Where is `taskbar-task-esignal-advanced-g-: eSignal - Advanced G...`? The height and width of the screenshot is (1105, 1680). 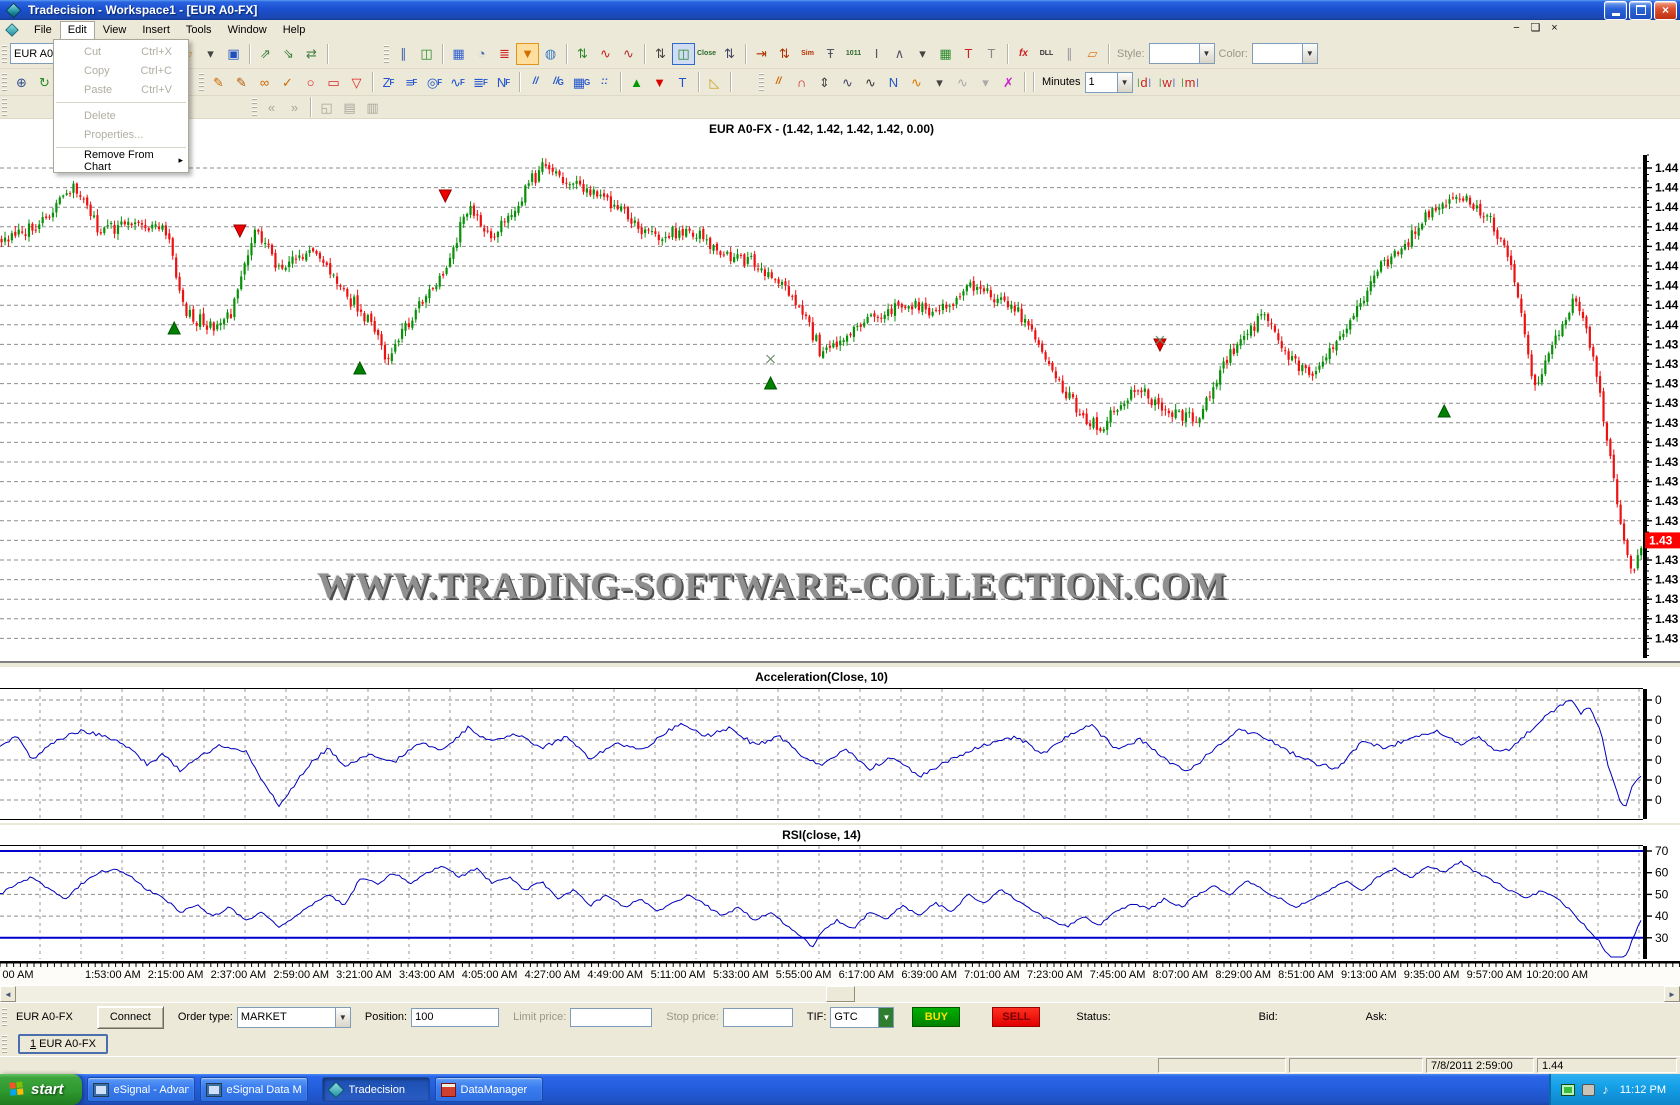
taskbar-task-esignal-advanced-g-: eSignal - Advanced G... is located at coordinates (140, 1089).